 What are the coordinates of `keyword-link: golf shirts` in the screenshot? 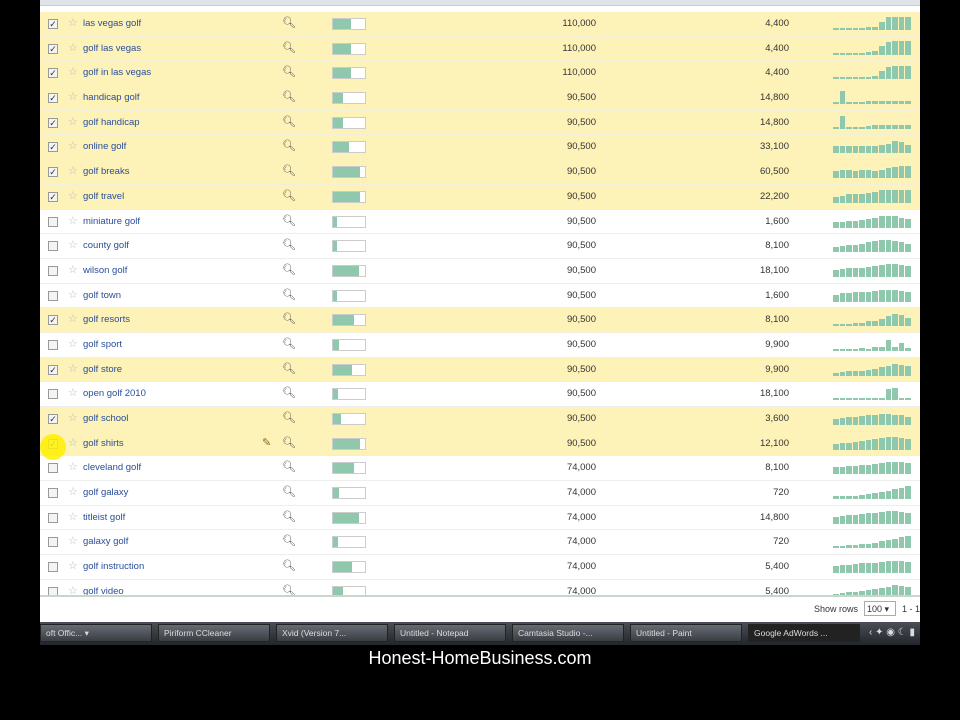 It's located at (103, 443).